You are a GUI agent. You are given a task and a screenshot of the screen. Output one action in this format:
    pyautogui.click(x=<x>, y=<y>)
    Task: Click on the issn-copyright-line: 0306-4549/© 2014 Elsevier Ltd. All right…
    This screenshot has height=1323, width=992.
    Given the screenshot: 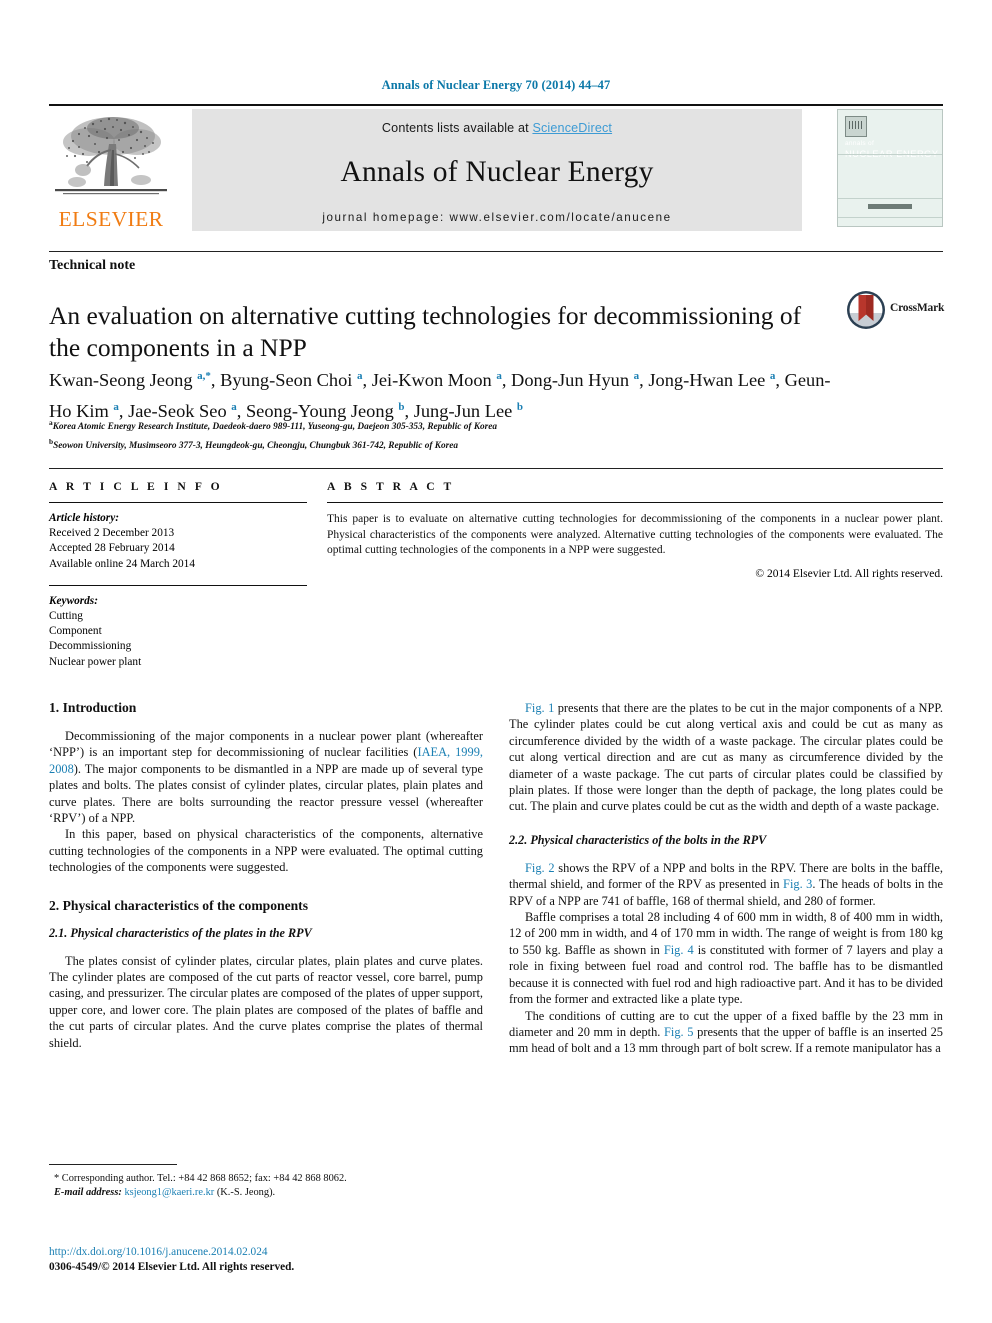 What is the action you would take?
    pyautogui.click(x=172, y=1267)
    